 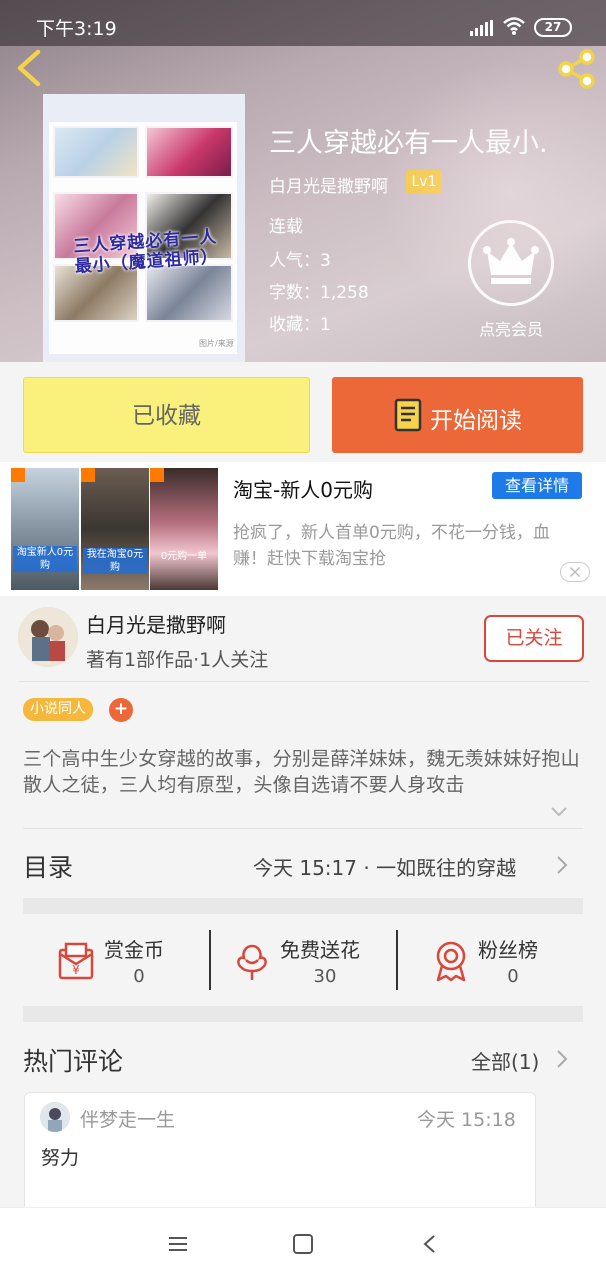 I want to click on ad-image-3-caption: 0元购一单, so click(x=184, y=556).